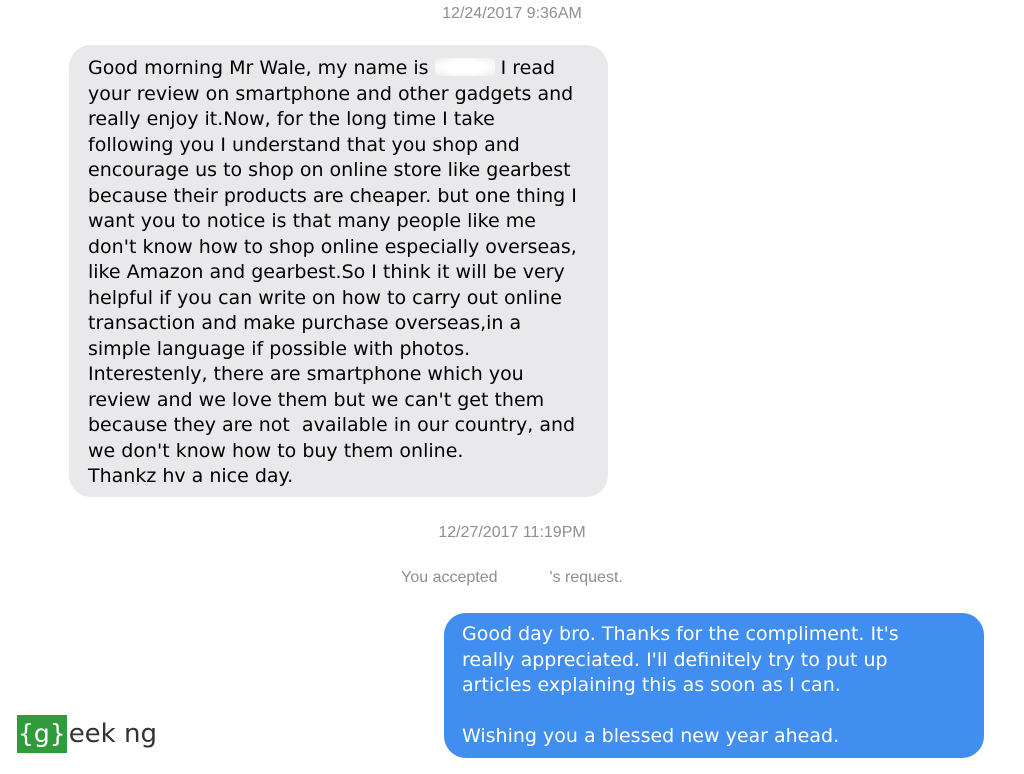 The width and height of the screenshot is (1024, 774). I want to click on geek-ng-logo: {g} eek ng, so click(87, 734).